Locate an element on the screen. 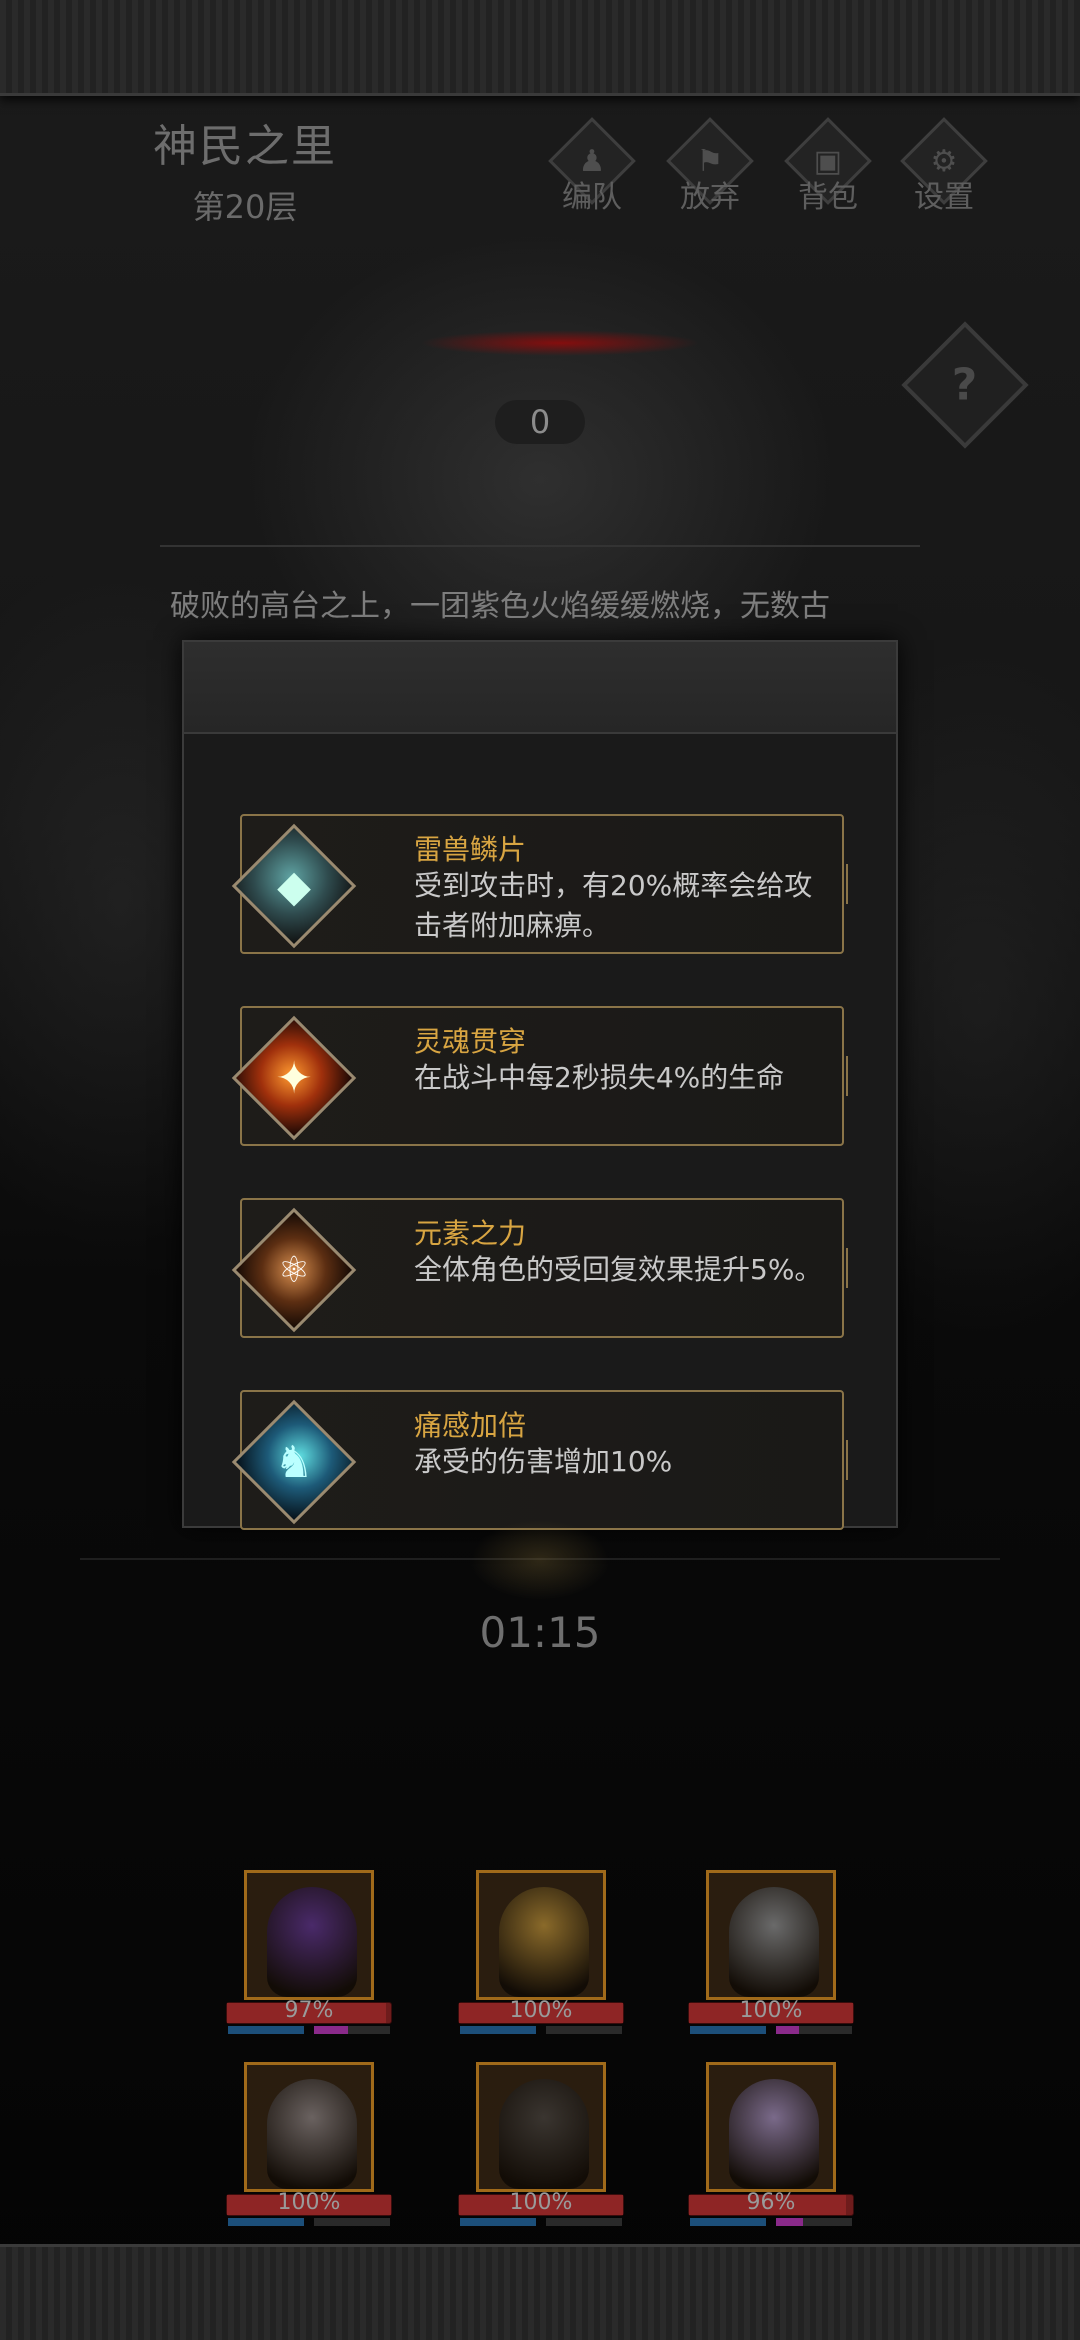 The width and height of the screenshot is (1080, 2340). buff-name: 灵魂贯穿 is located at coordinates (470, 1041).